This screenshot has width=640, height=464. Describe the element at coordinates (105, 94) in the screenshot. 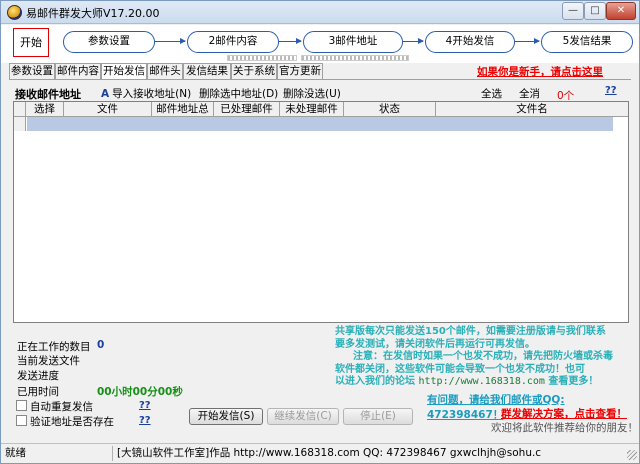

I see `import-icon: A` at that location.